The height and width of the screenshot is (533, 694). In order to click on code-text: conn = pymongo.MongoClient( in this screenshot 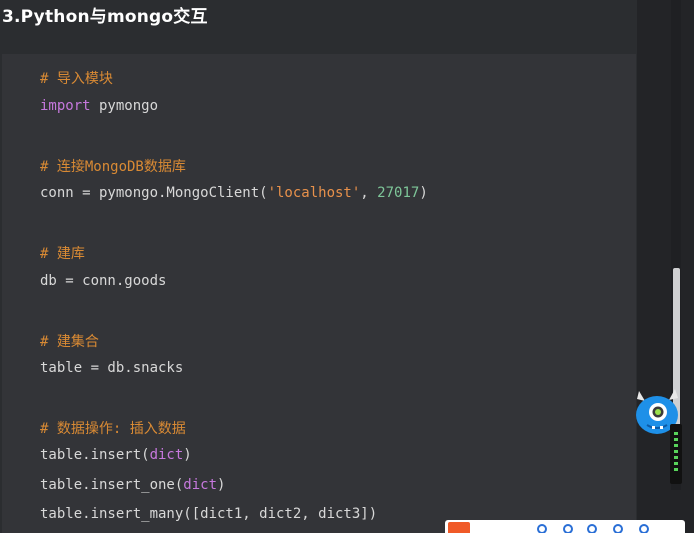, I will do `click(154, 193)`.